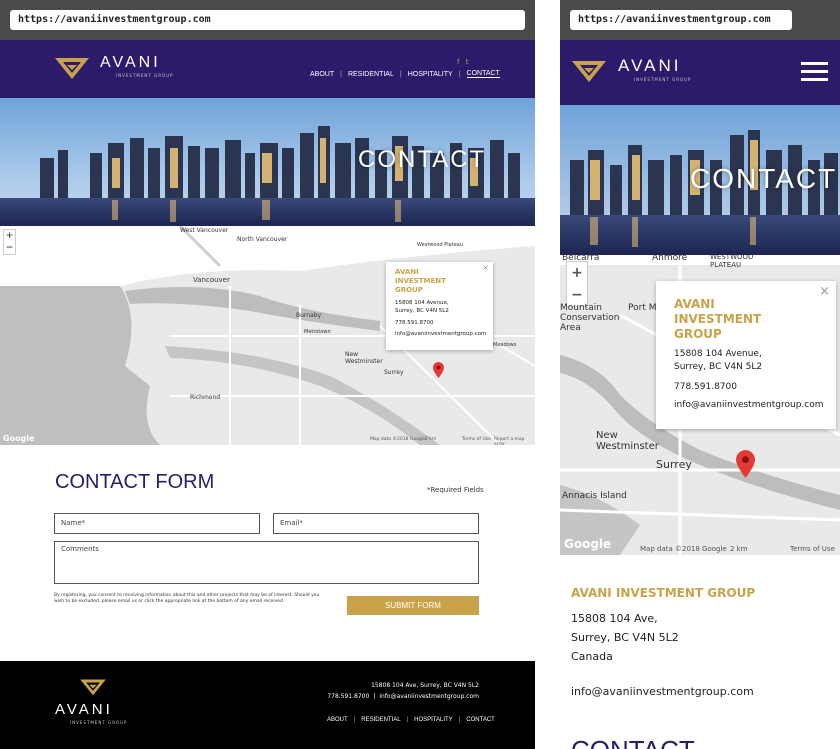  Describe the element at coordinates (422, 159) in the screenshot. I see `page-title: CONTACT` at that location.